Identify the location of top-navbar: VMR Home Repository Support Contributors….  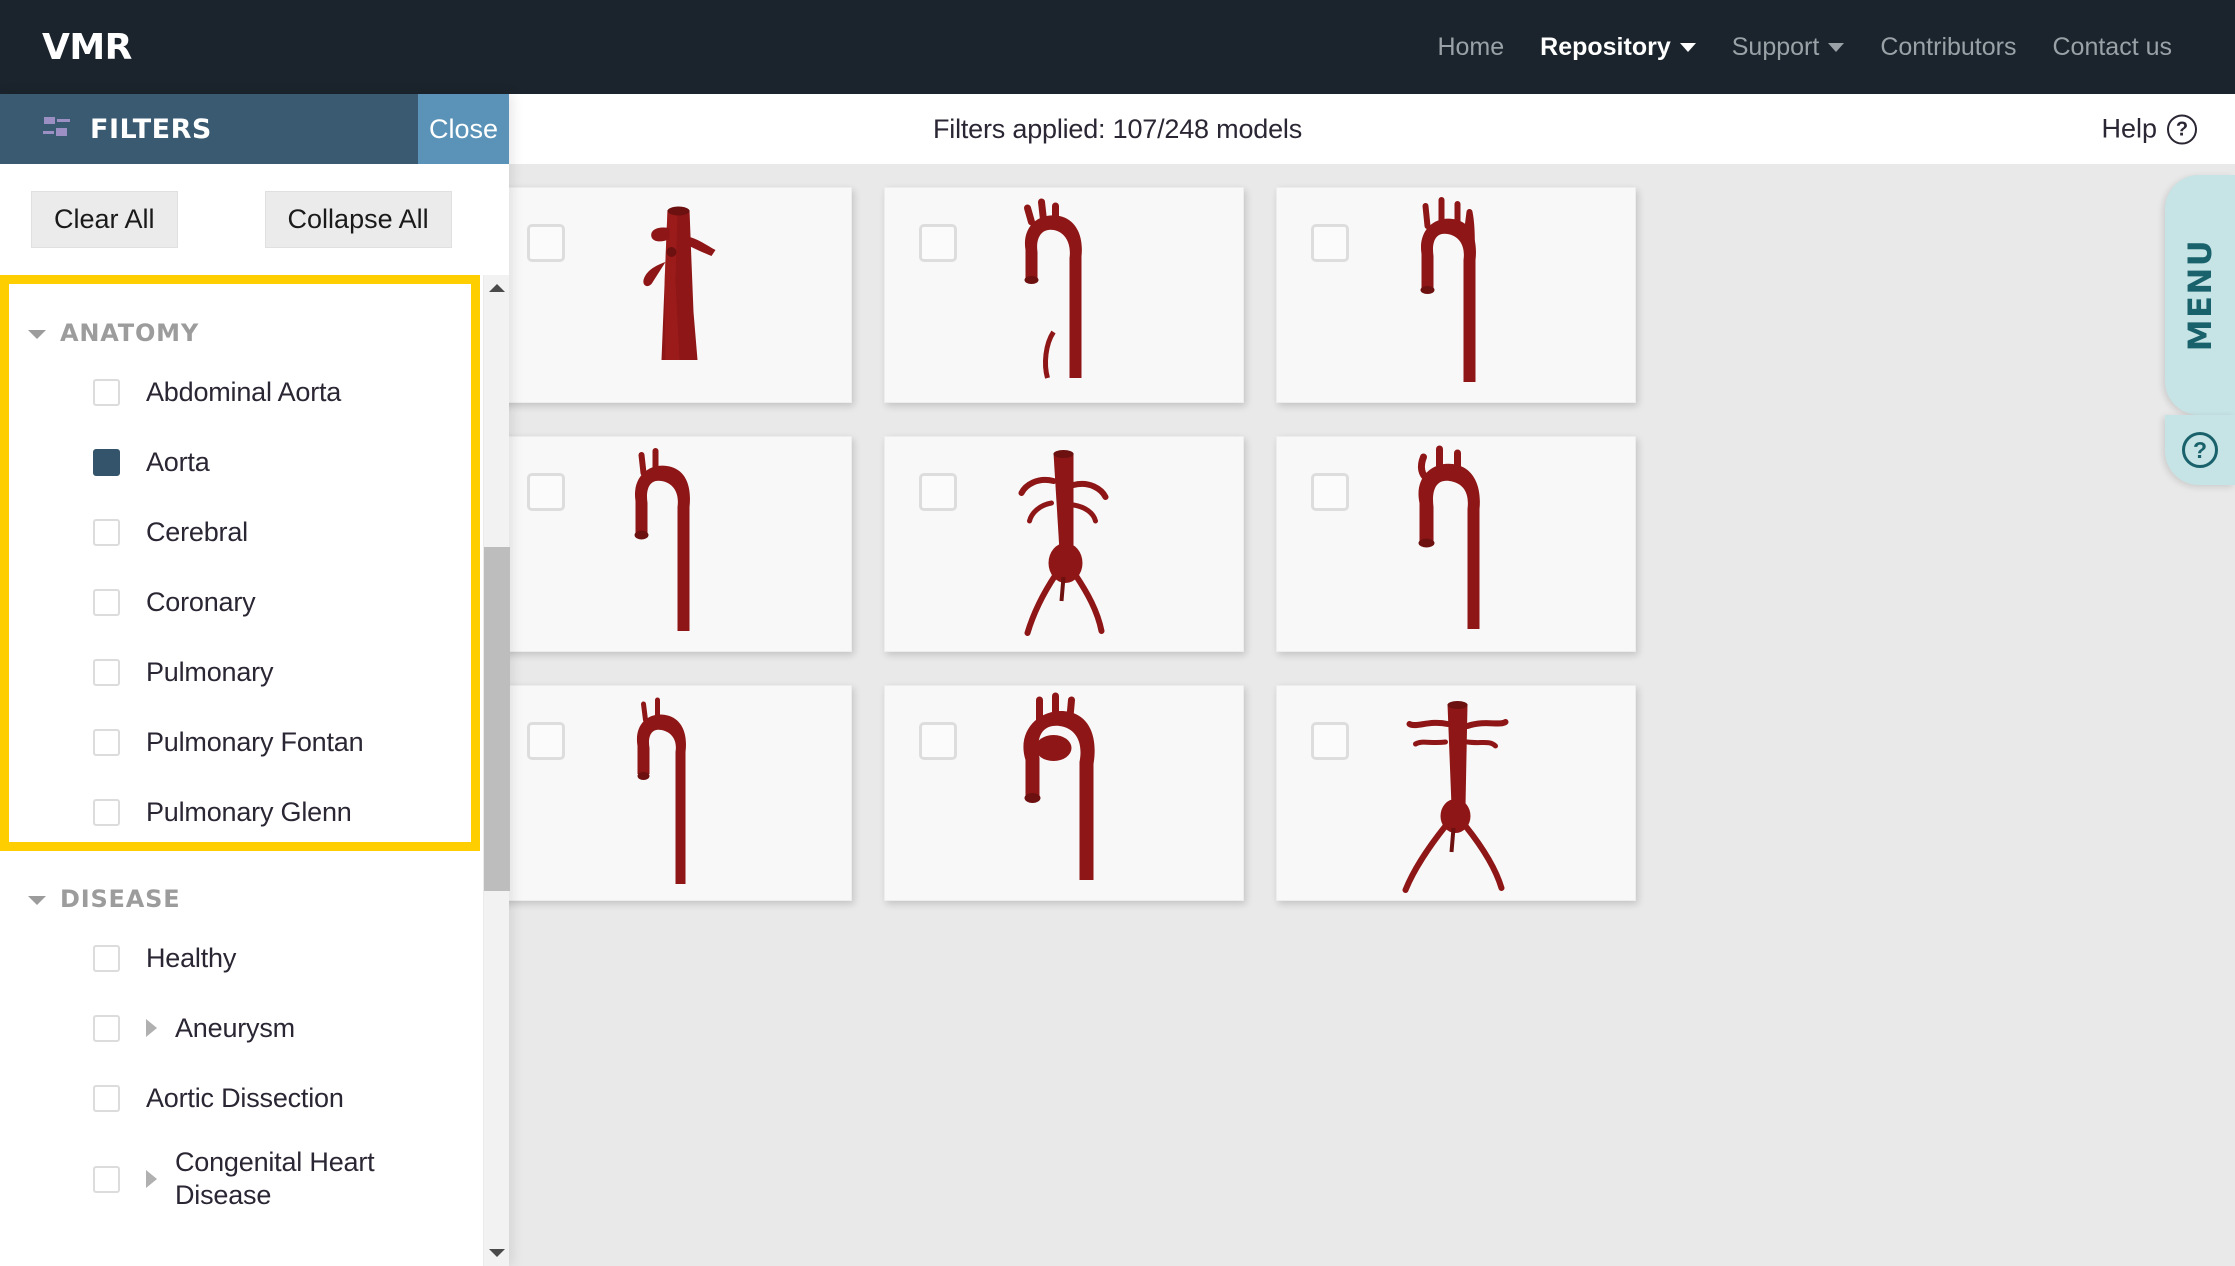
(1117, 47).